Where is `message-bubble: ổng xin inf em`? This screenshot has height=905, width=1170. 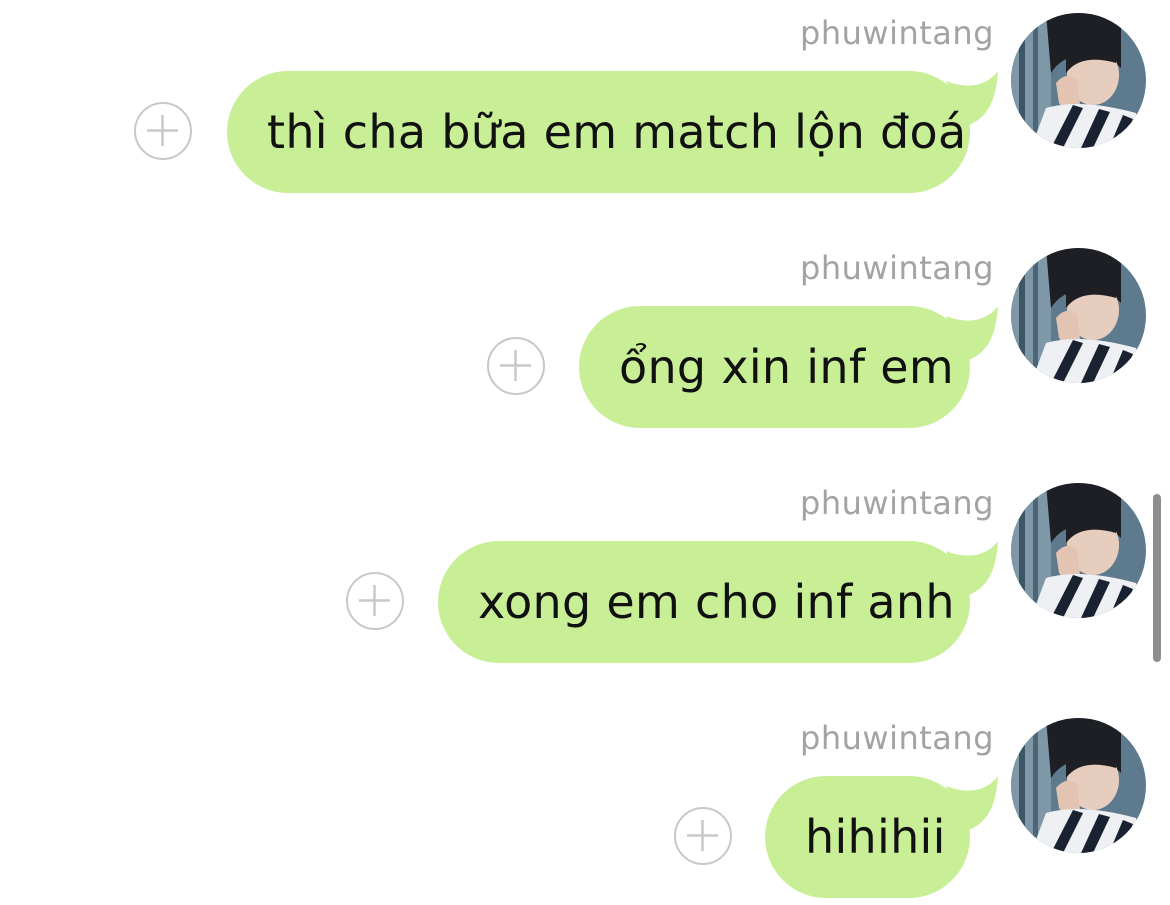 message-bubble: ổng xin inf em is located at coordinates (788, 367).